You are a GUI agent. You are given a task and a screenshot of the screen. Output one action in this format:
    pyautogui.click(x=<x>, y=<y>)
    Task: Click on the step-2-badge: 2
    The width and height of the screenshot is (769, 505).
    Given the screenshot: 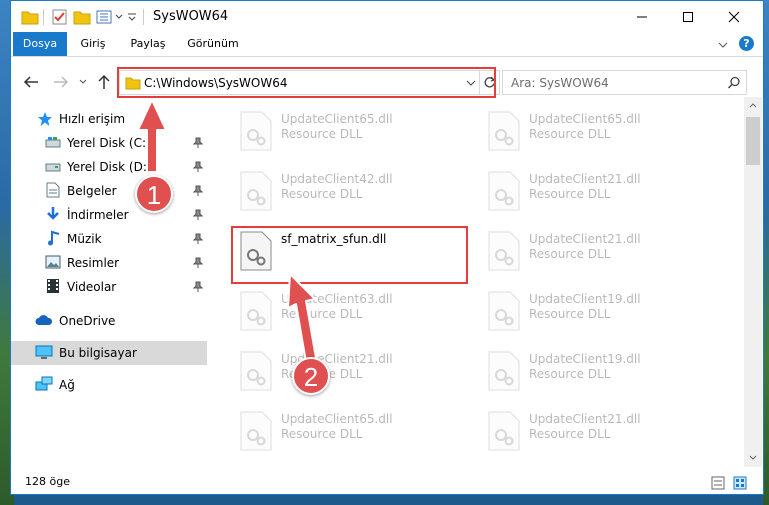 What is the action you would take?
    pyautogui.click(x=311, y=376)
    